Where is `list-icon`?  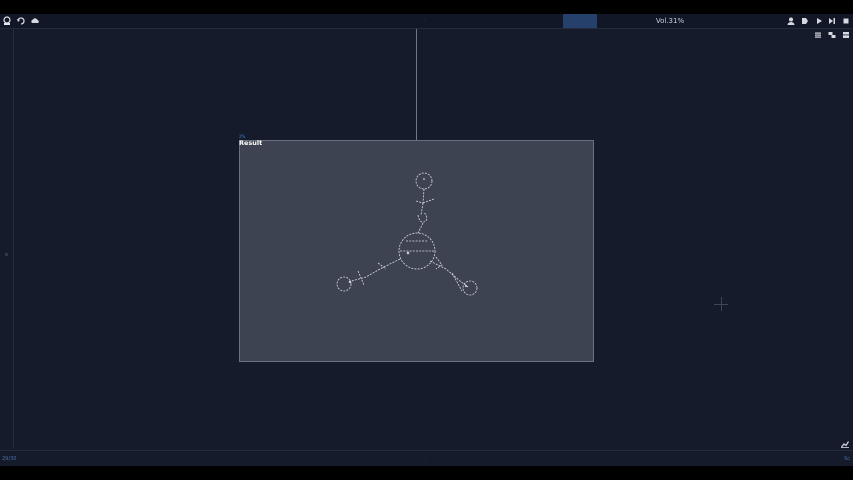 list-icon is located at coordinates (818, 35).